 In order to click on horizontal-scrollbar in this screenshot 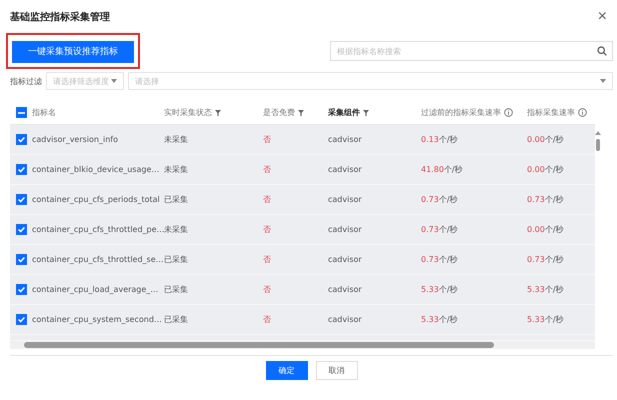, I will do `click(302, 345)`.